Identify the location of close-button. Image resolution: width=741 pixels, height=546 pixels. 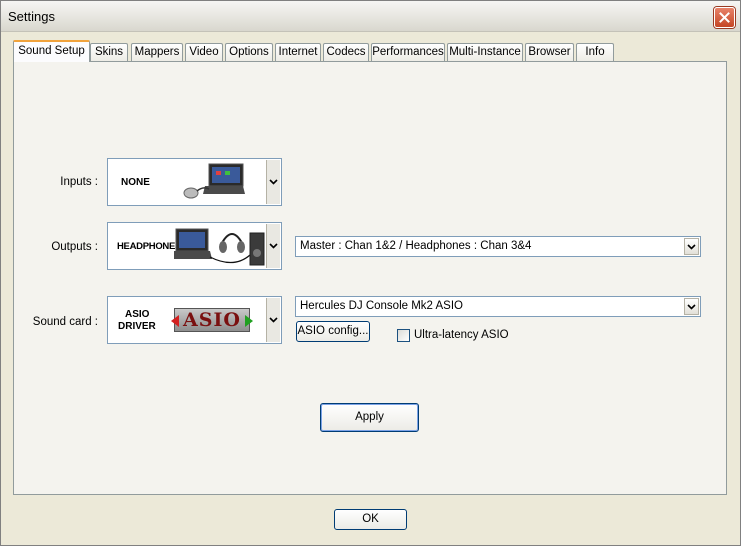
(724, 17).